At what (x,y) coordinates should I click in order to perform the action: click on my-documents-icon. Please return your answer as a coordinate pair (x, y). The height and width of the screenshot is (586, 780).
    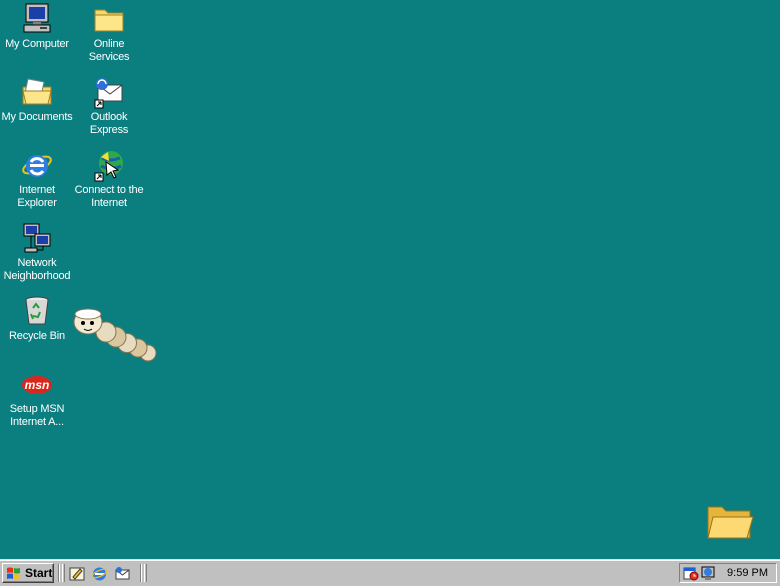
    Looking at the image, I should click on (37, 91).